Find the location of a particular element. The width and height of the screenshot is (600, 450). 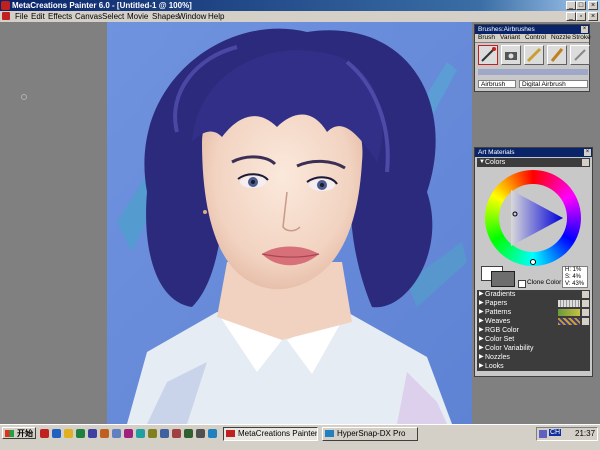

airbrush-icon is located at coordinates (488, 54).